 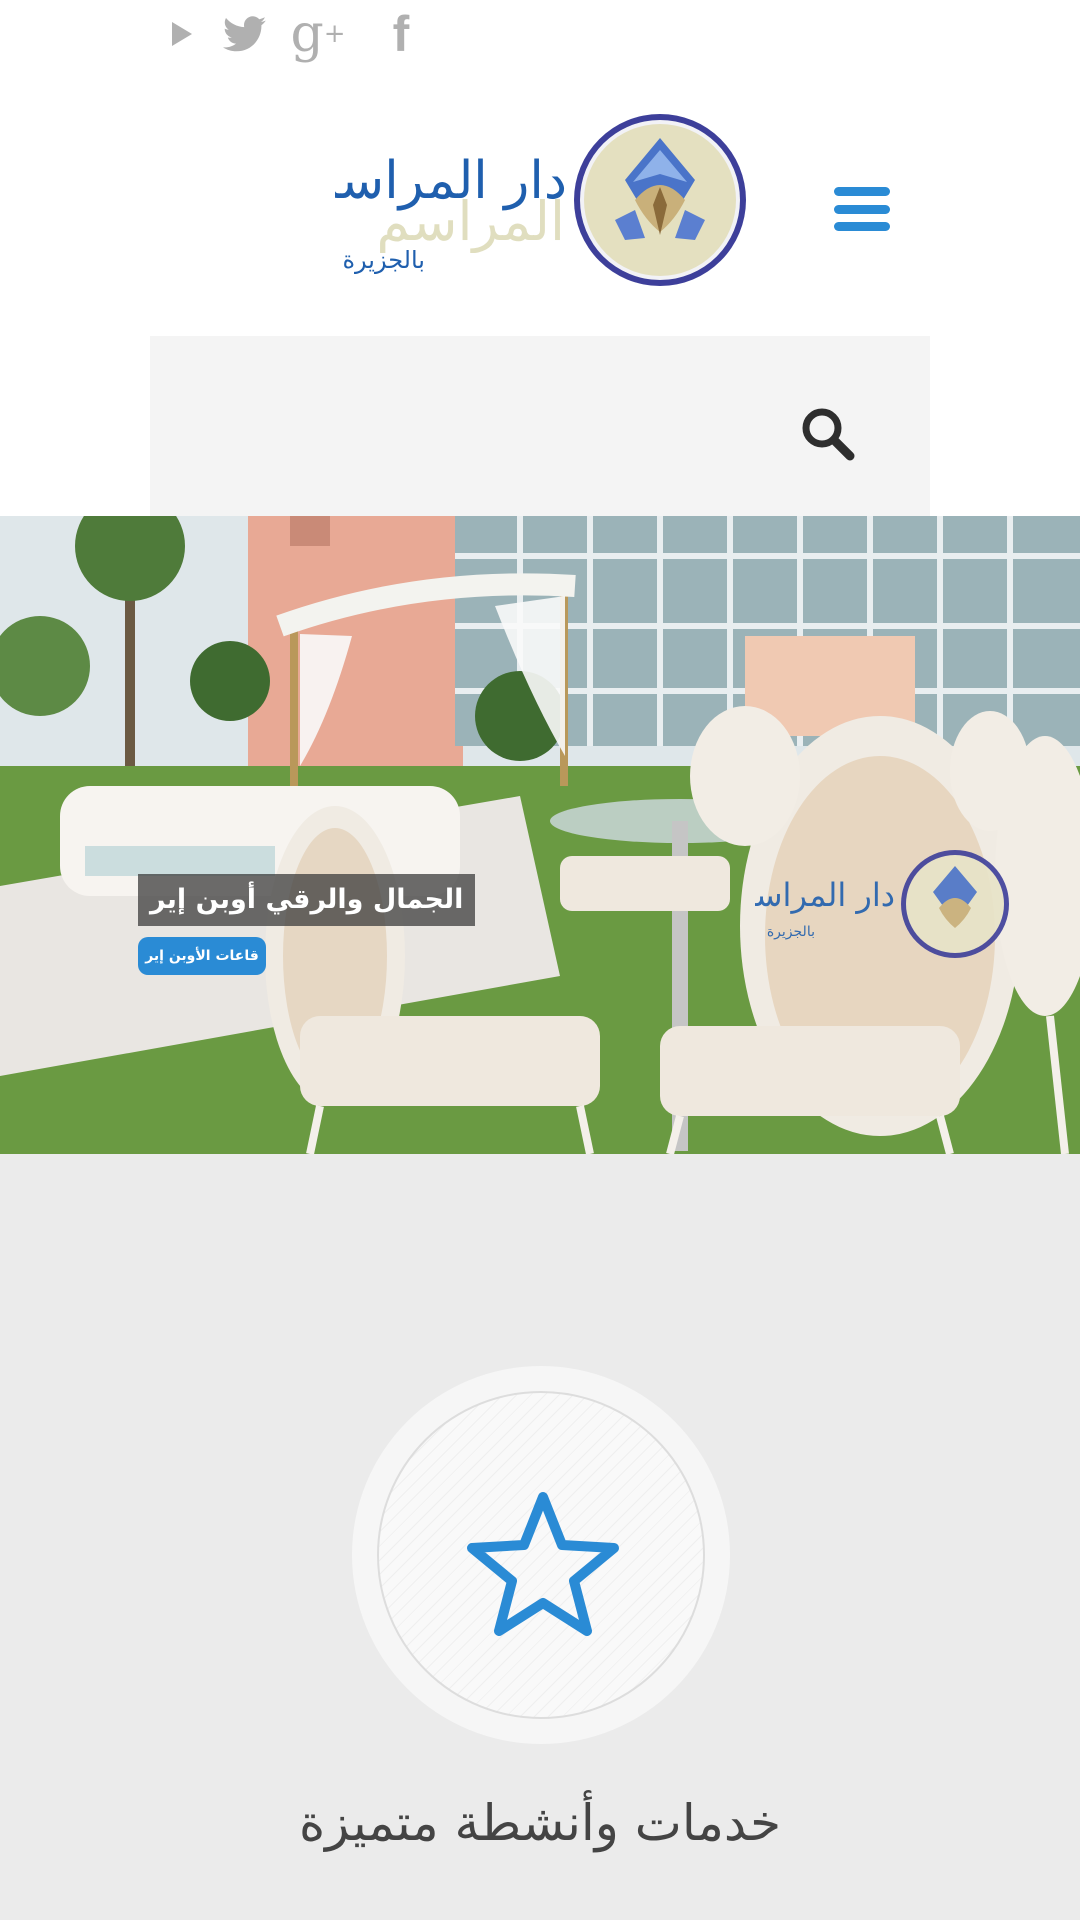 I want to click on search-icon, so click(x=828, y=434).